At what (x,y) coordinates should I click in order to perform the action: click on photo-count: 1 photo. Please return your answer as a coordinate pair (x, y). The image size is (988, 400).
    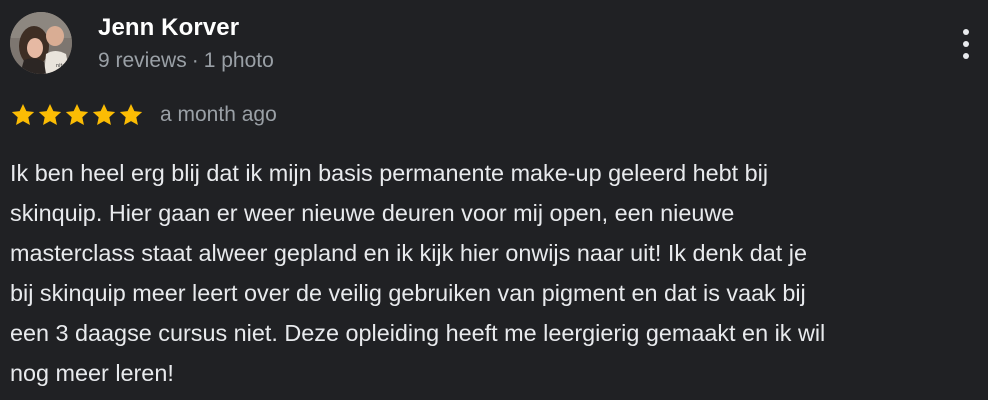
    Looking at the image, I should click on (238, 60).